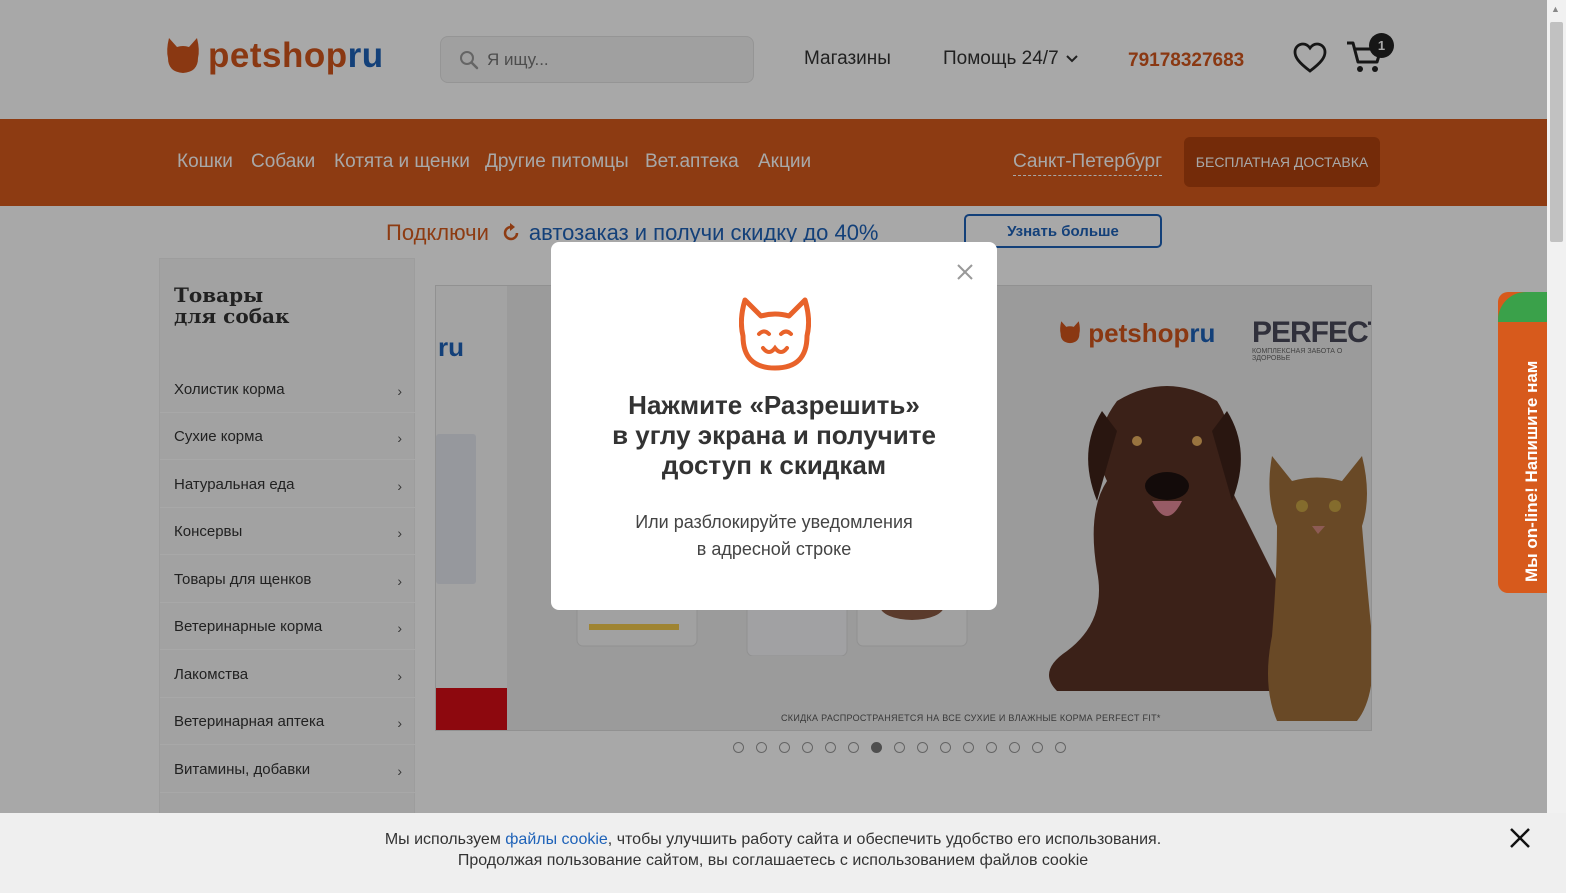 The image size is (1584, 893). Describe the element at coordinates (1556, 132) in the screenshot. I see `scroll-thumb` at that location.